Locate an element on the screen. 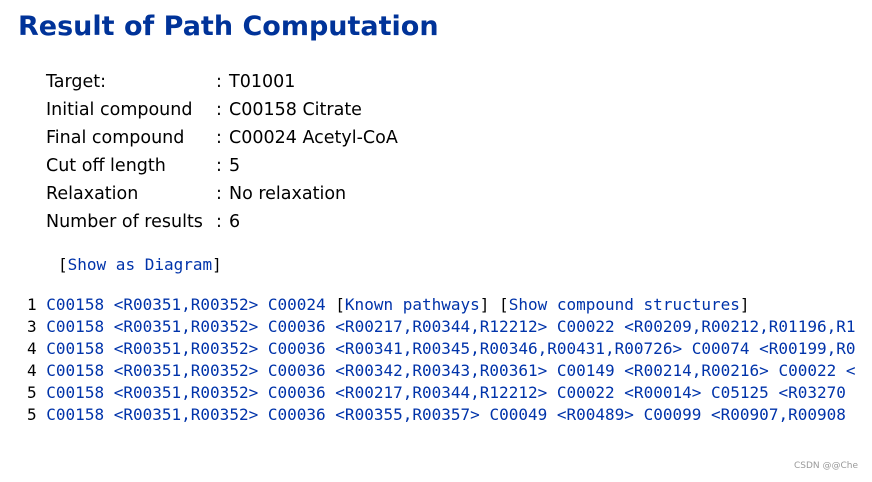 The height and width of the screenshot is (482, 872). param-row: Cut off length:5 is located at coordinates (222, 166).